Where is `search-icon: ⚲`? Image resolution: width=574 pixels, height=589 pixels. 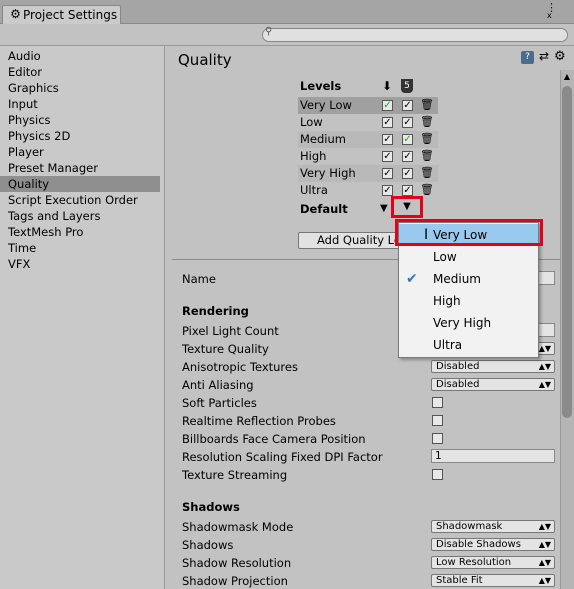
search-icon: ⚲ is located at coordinates (269, 31).